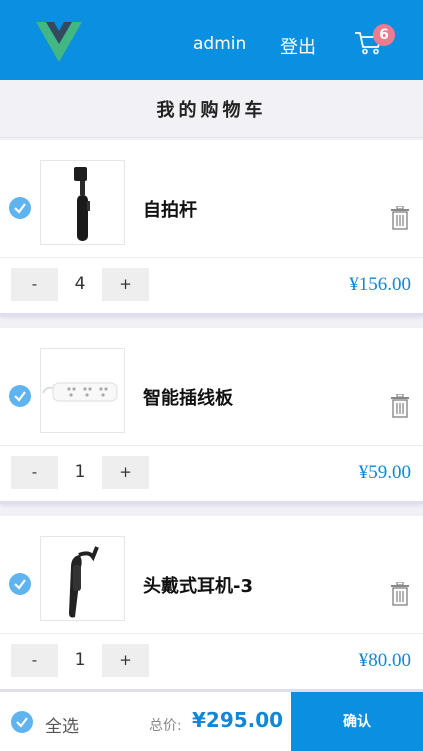 The image size is (423, 751). What do you see at coordinates (384, 660) in the screenshot?
I see `item-price: ¥80.00` at bounding box center [384, 660].